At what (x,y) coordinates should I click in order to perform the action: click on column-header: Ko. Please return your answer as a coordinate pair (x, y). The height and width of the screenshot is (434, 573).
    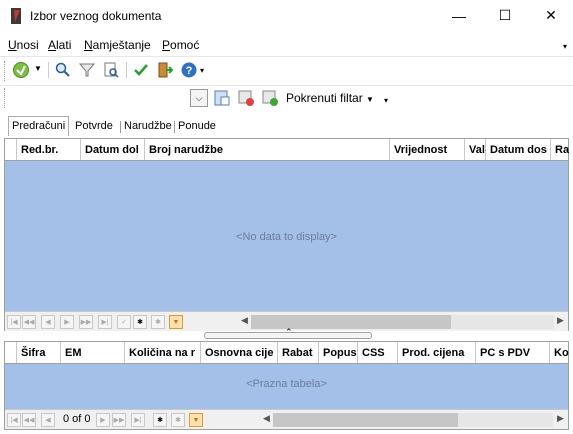
    Looking at the image, I should click on (560, 352).